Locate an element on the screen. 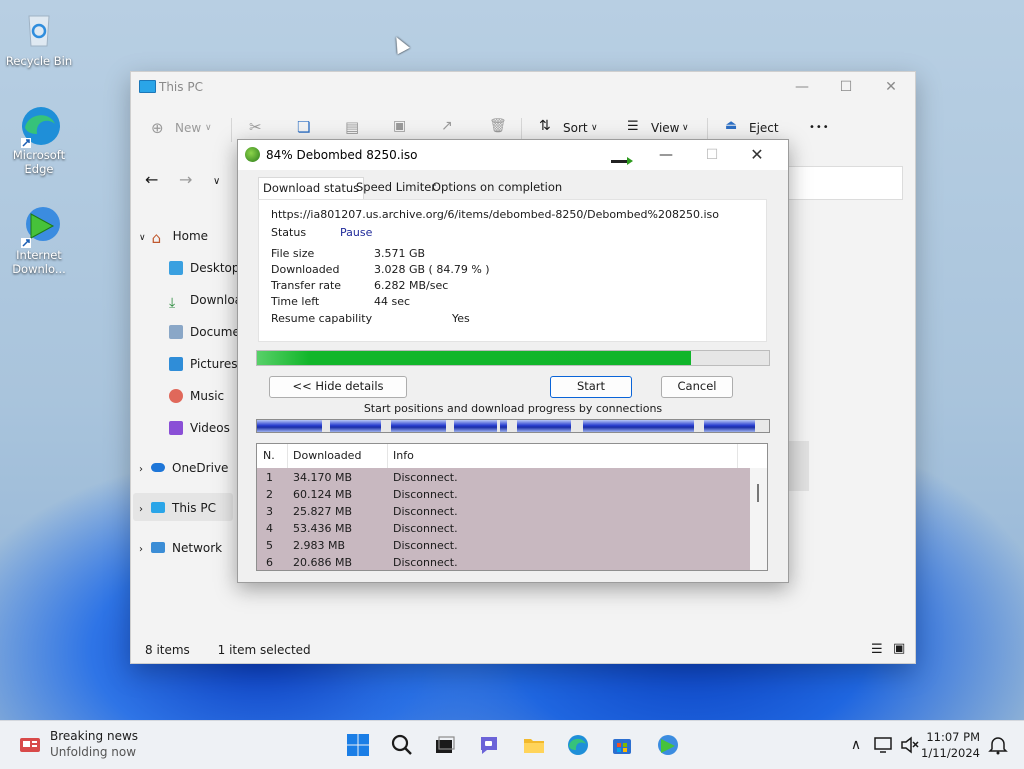 This screenshot has height=769, width=1024. tab-options-on-completion: Options on completion is located at coordinates (497, 187).